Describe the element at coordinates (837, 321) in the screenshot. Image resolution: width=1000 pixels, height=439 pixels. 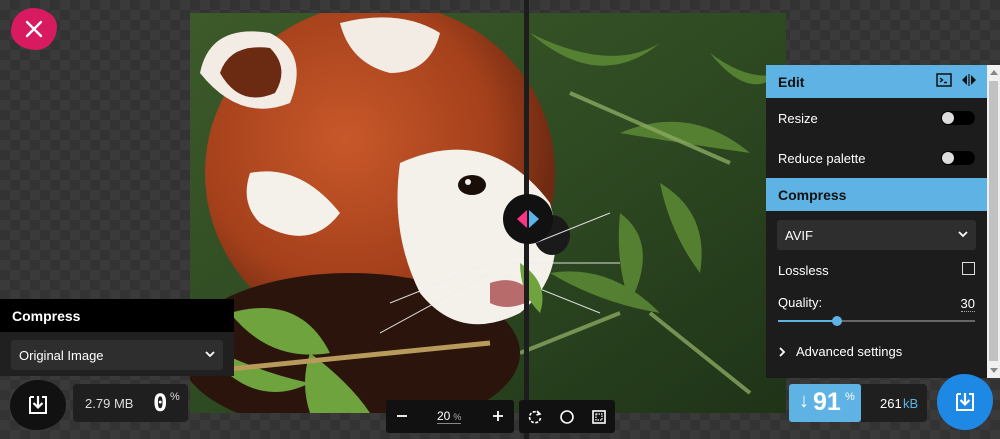
I see `quality-slider-knob` at that location.